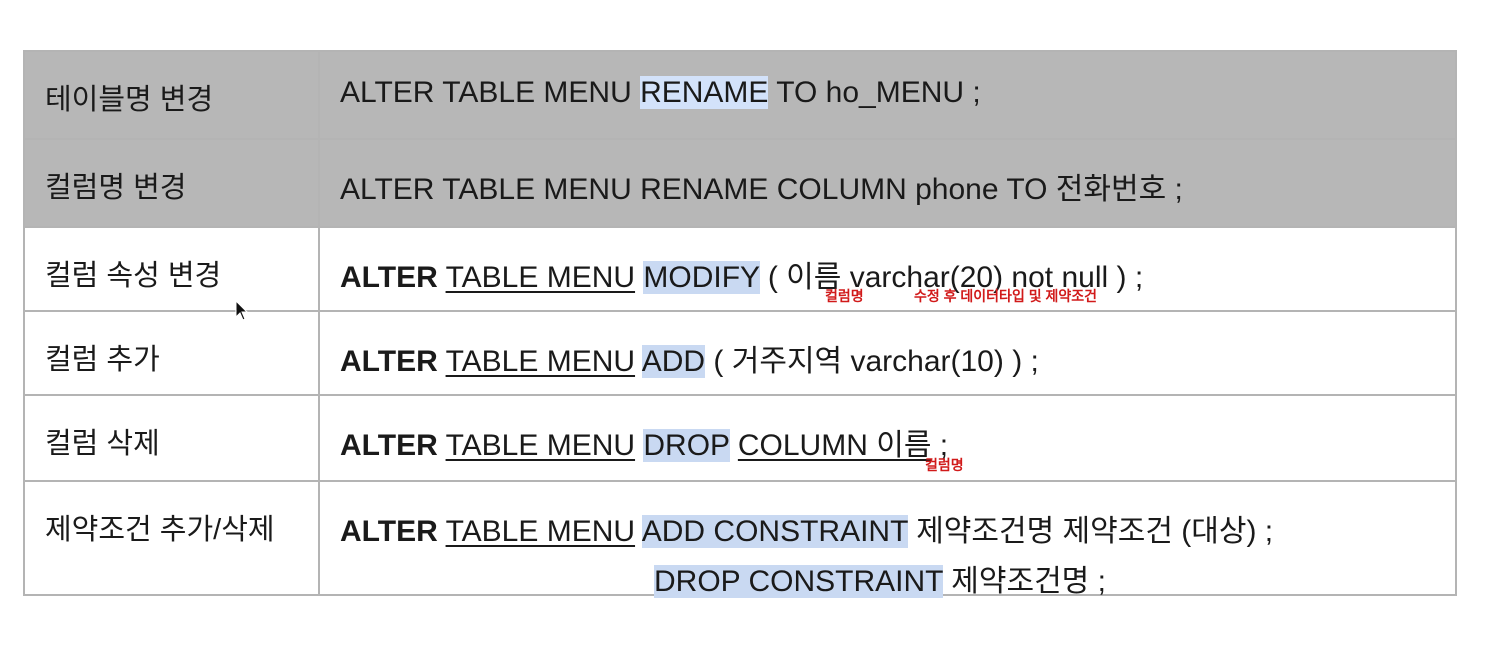 The image size is (1494, 646). What do you see at coordinates (701, 277) in the screenshot?
I see `keyword-highlight: MODIFY` at bounding box center [701, 277].